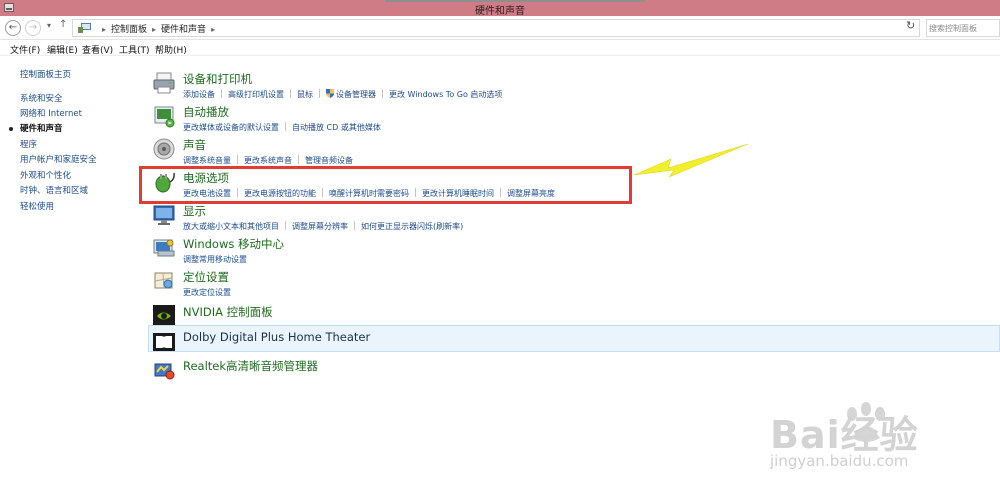 The height and width of the screenshot is (492, 1000). Describe the element at coordinates (25, 49) in the screenshot. I see `menu-file: 文件(F)` at that location.